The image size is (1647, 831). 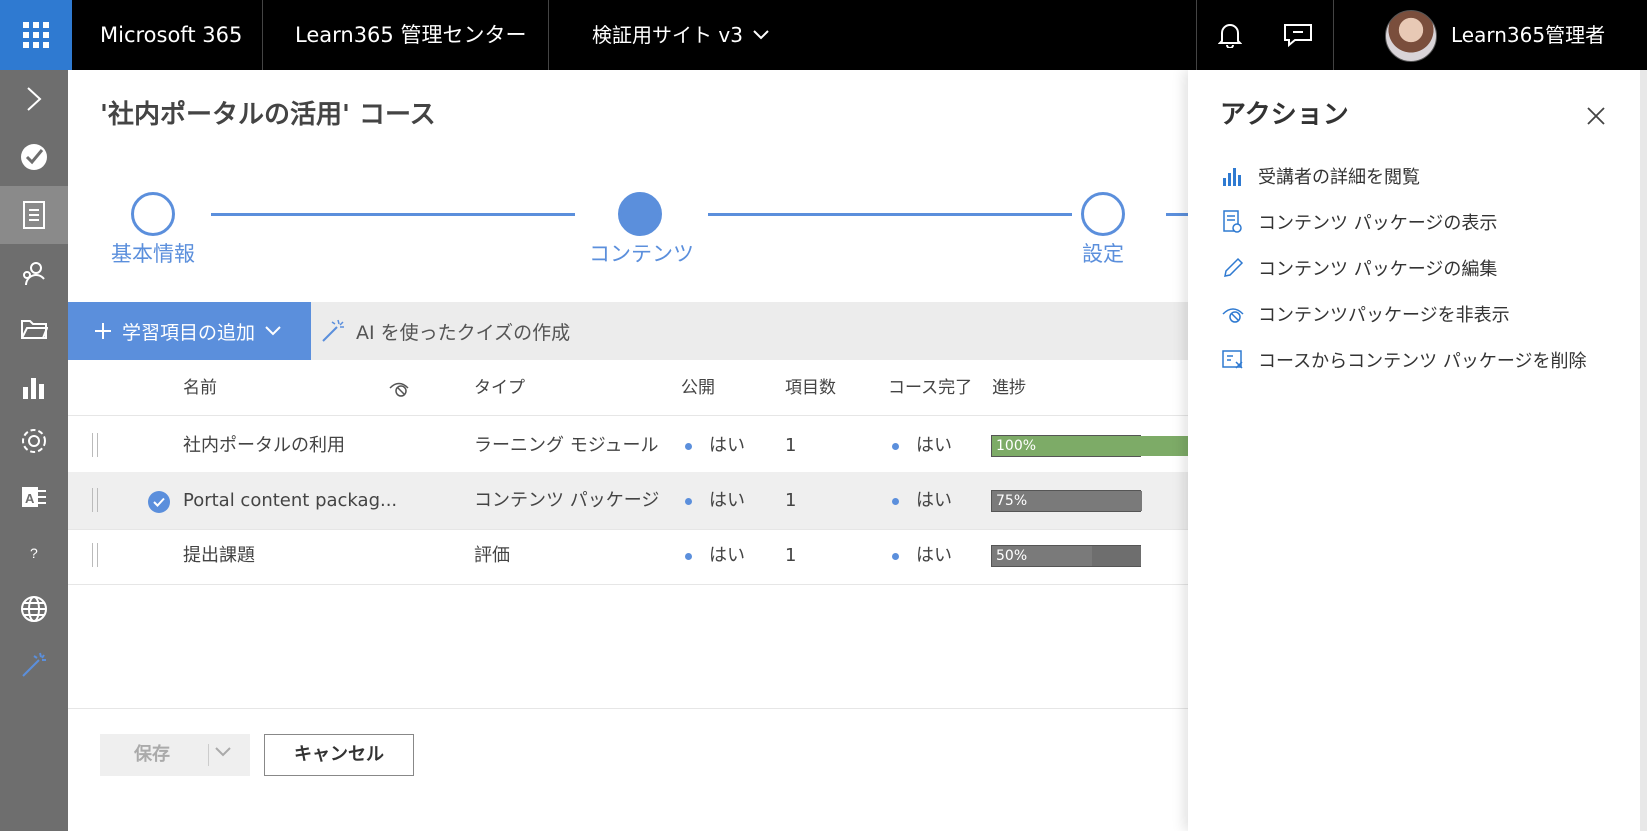 What do you see at coordinates (1066, 501) in the screenshot?
I see `progress-bar: 75%` at bounding box center [1066, 501].